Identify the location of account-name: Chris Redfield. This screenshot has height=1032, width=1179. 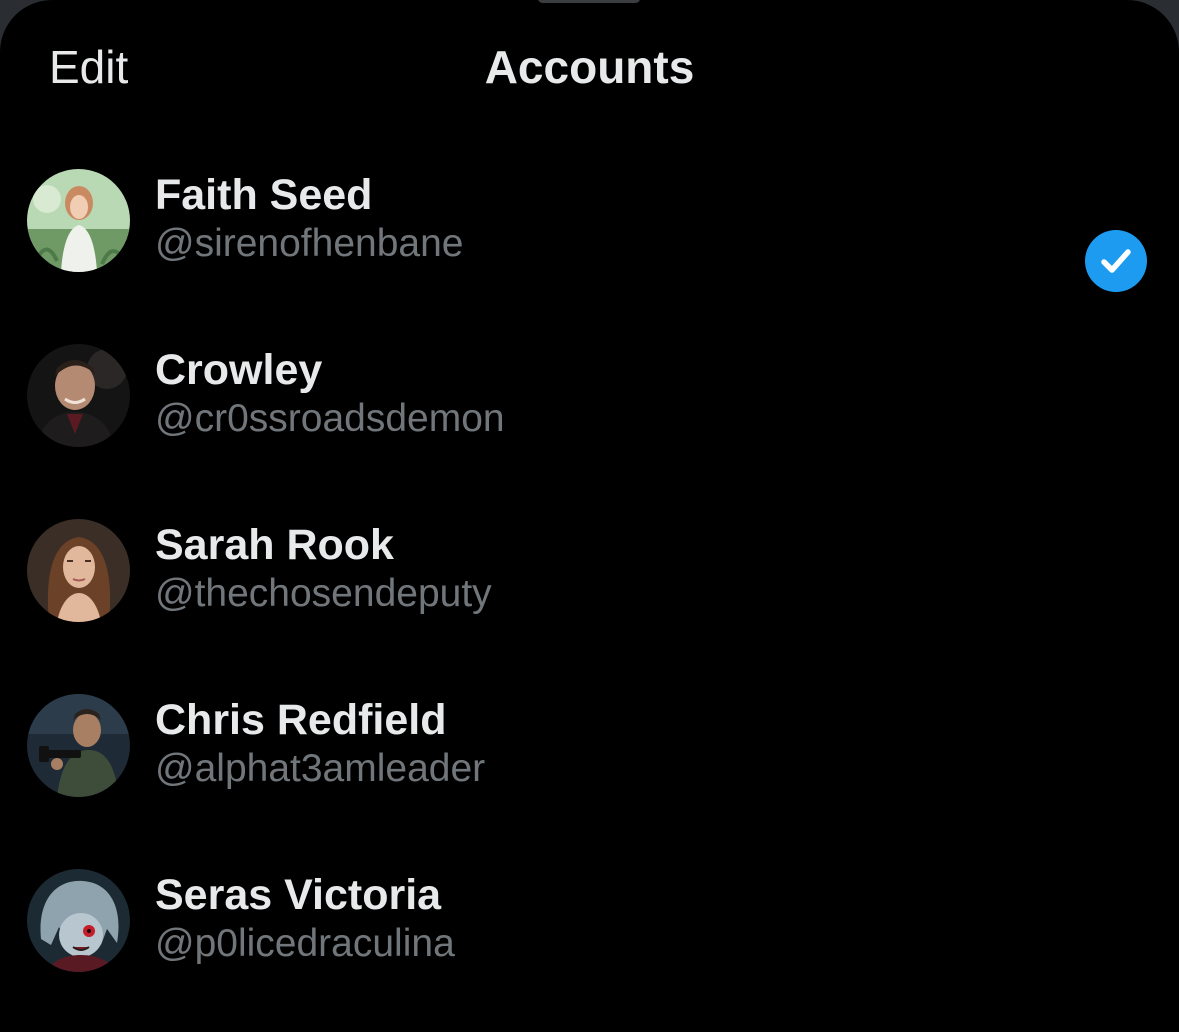
(301, 720).